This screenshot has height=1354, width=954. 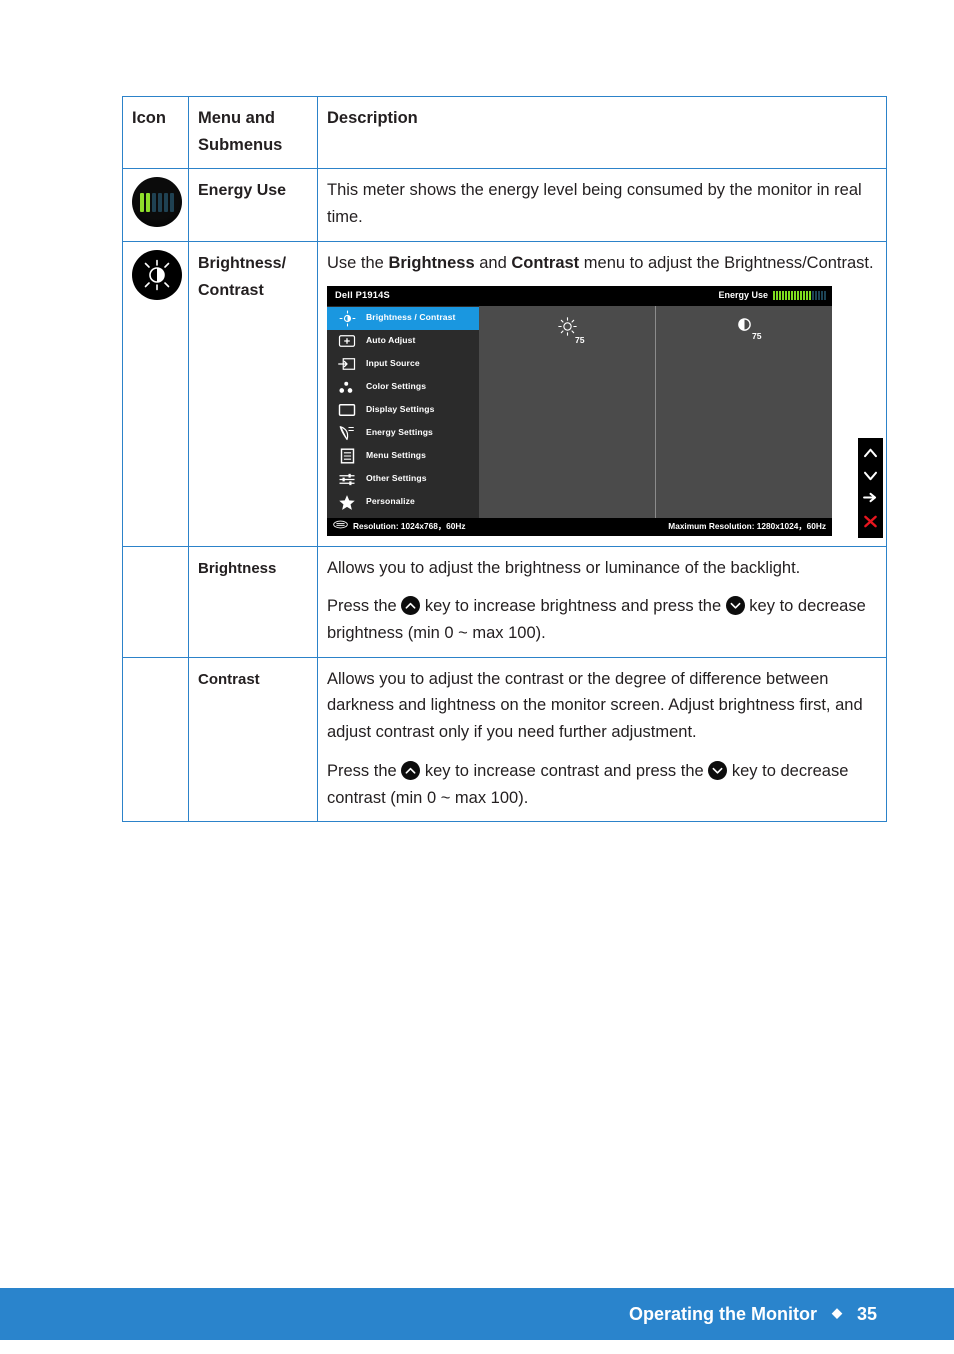 I want to click on osd-menu-item-label: Color Settings, so click(x=396, y=386).